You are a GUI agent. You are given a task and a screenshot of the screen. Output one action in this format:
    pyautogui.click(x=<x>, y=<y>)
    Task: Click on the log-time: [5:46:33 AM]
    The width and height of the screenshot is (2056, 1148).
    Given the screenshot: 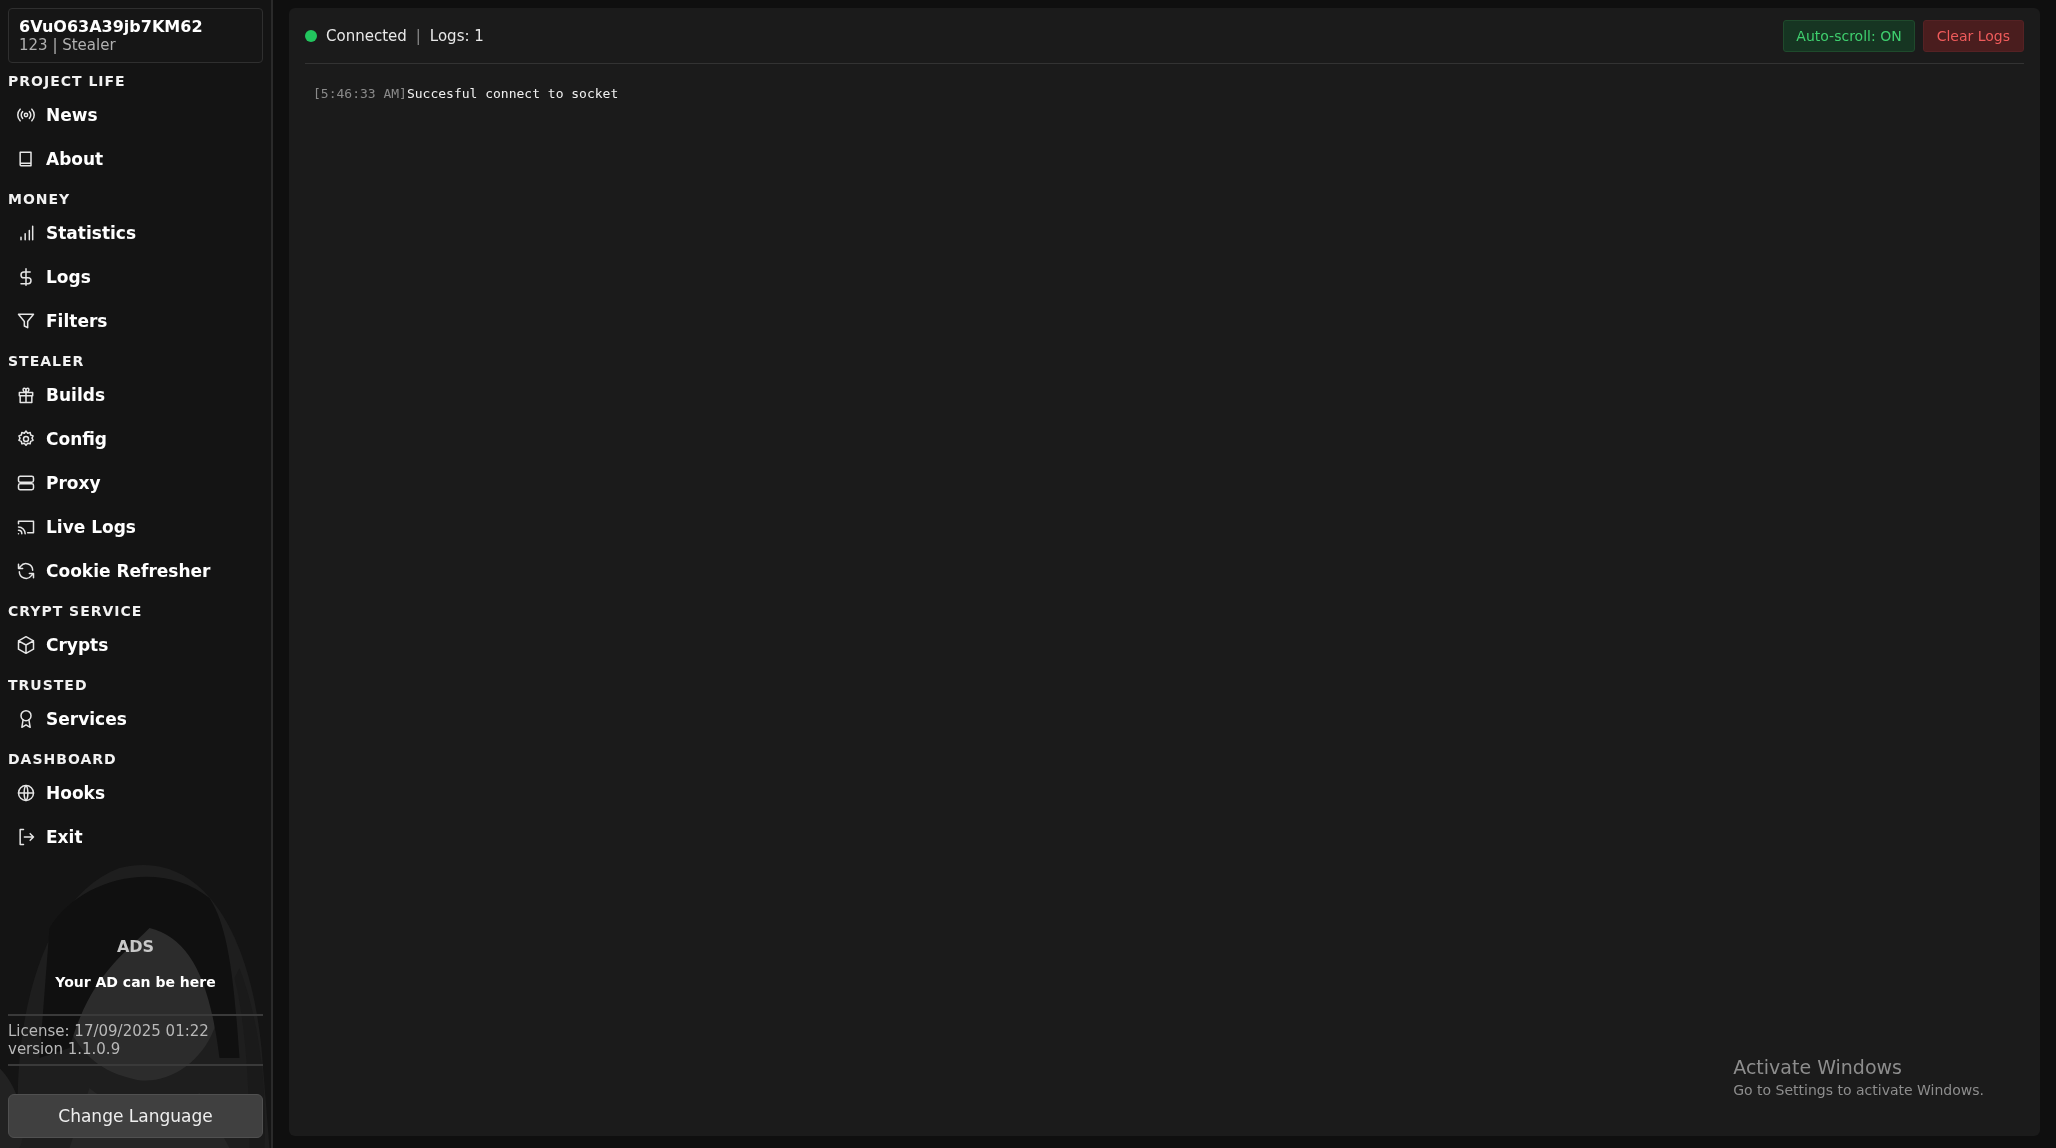 What is the action you would take?
    pyautogui.click(x=360, y=93)
    